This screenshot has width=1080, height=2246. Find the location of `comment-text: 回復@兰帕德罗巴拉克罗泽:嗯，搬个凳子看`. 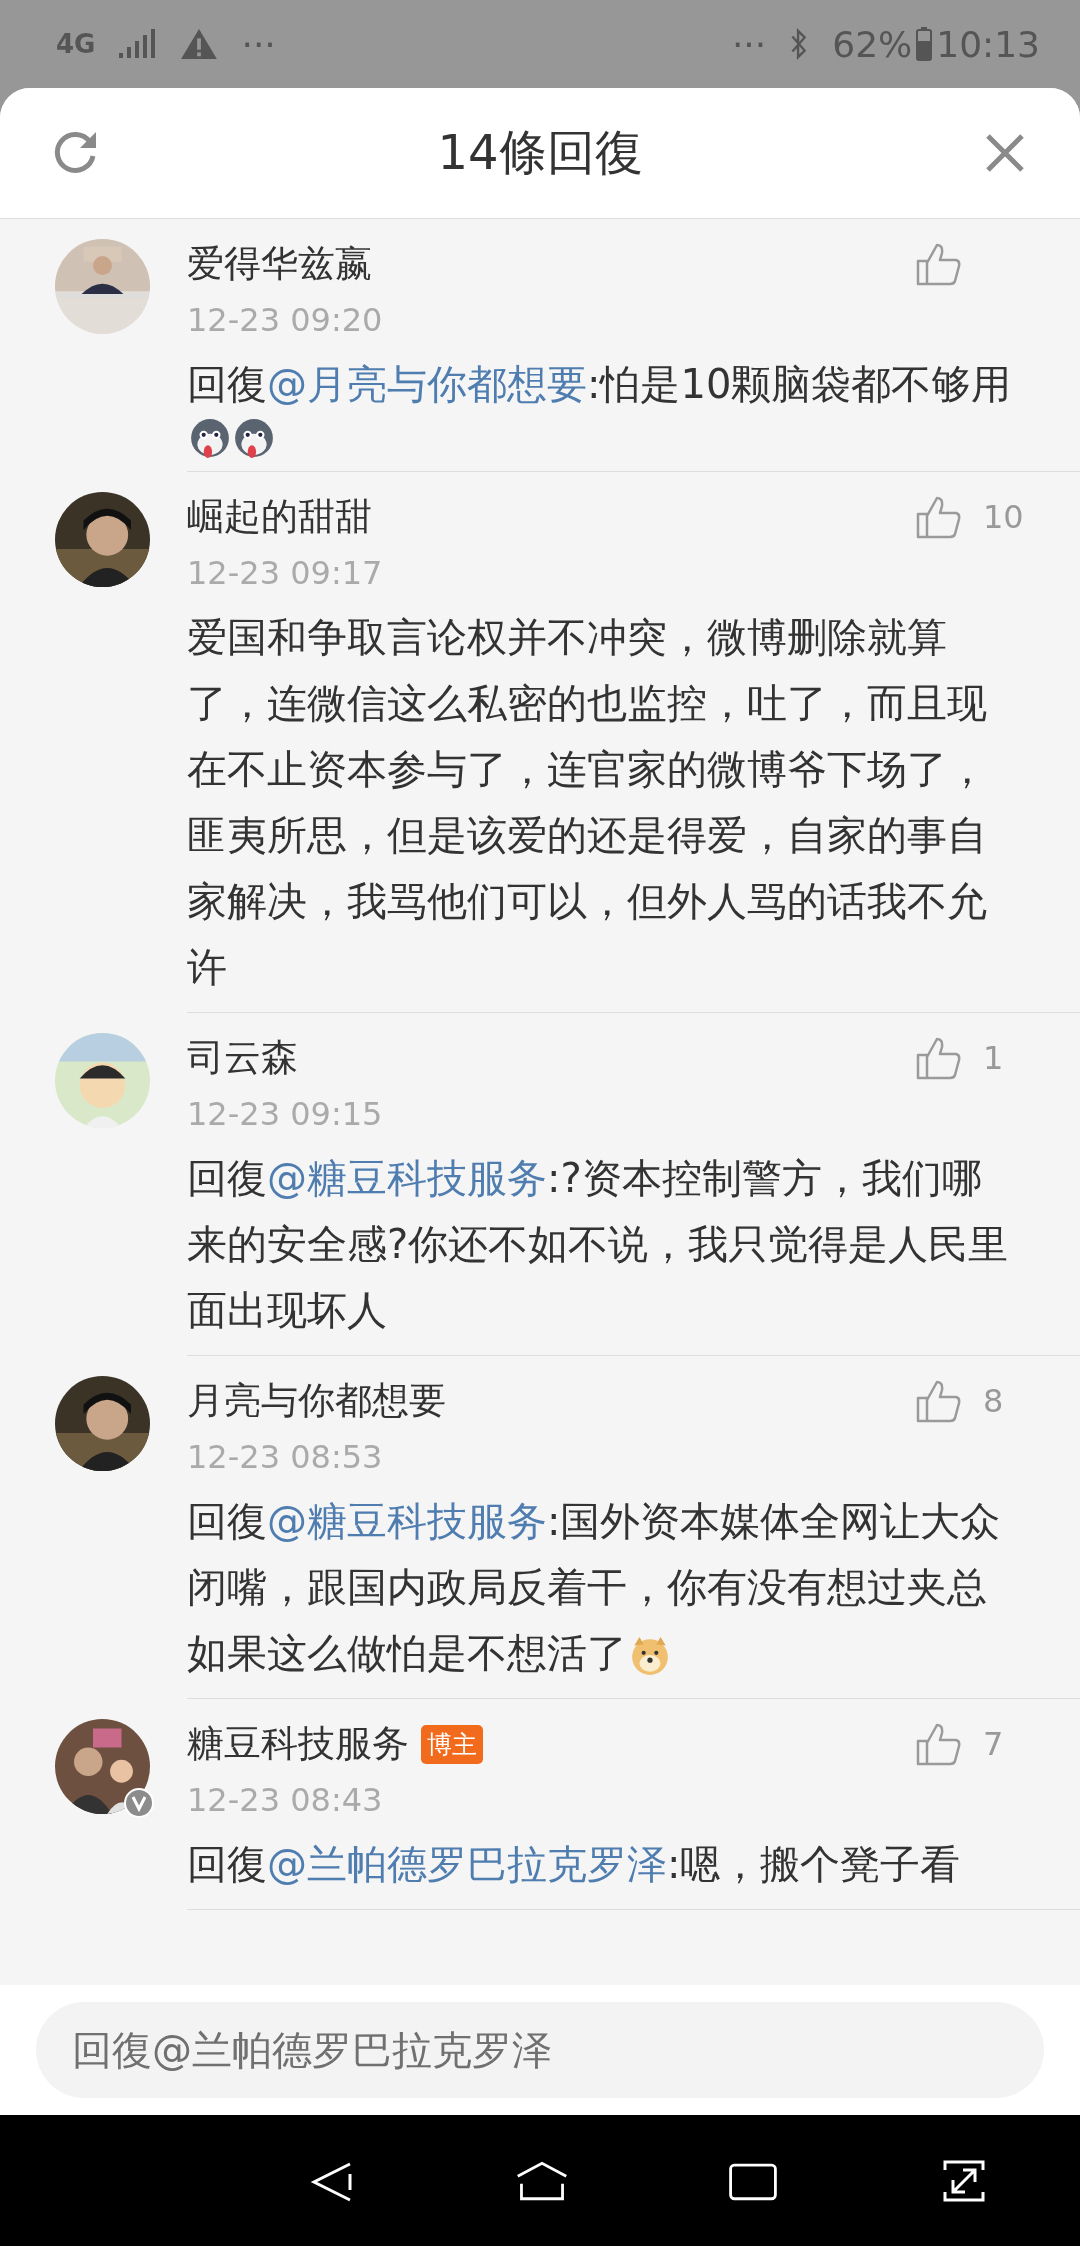

comment-text: 回復@兰帕德罗巴拉克罗泽:嗯，搬个凳子看 is located at coordinates (574, 1864).